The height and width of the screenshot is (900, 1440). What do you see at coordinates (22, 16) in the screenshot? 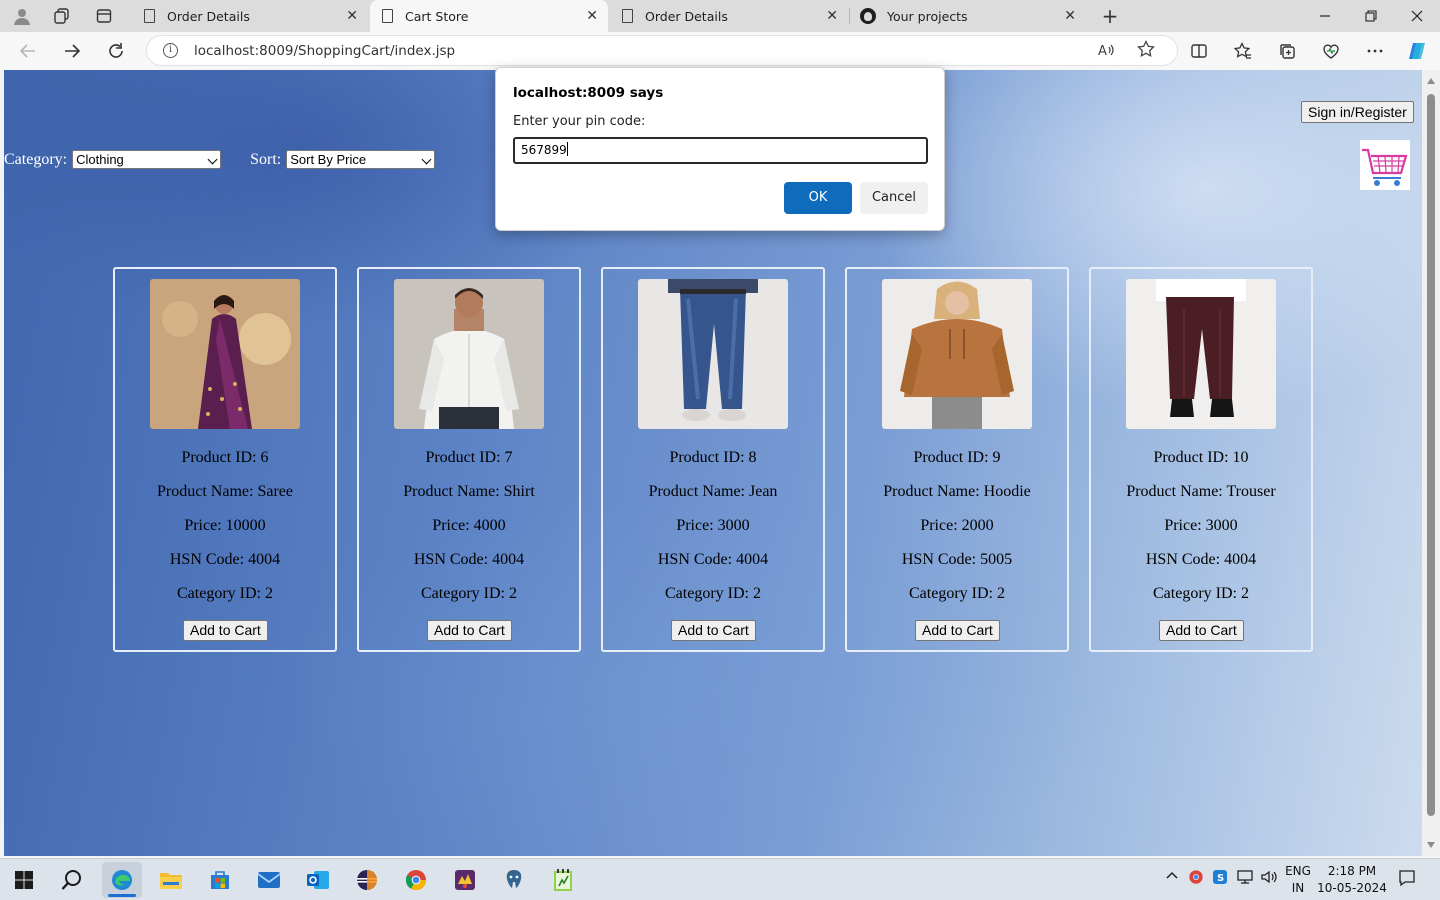
I see `profile-icon` at bounding box center [22, 16].